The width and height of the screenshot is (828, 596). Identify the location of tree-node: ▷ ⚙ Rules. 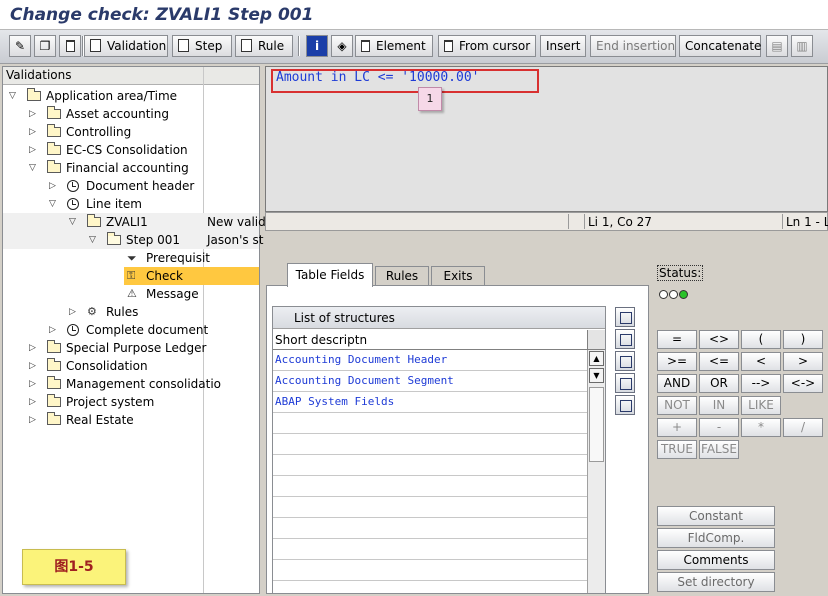
(131, 312).